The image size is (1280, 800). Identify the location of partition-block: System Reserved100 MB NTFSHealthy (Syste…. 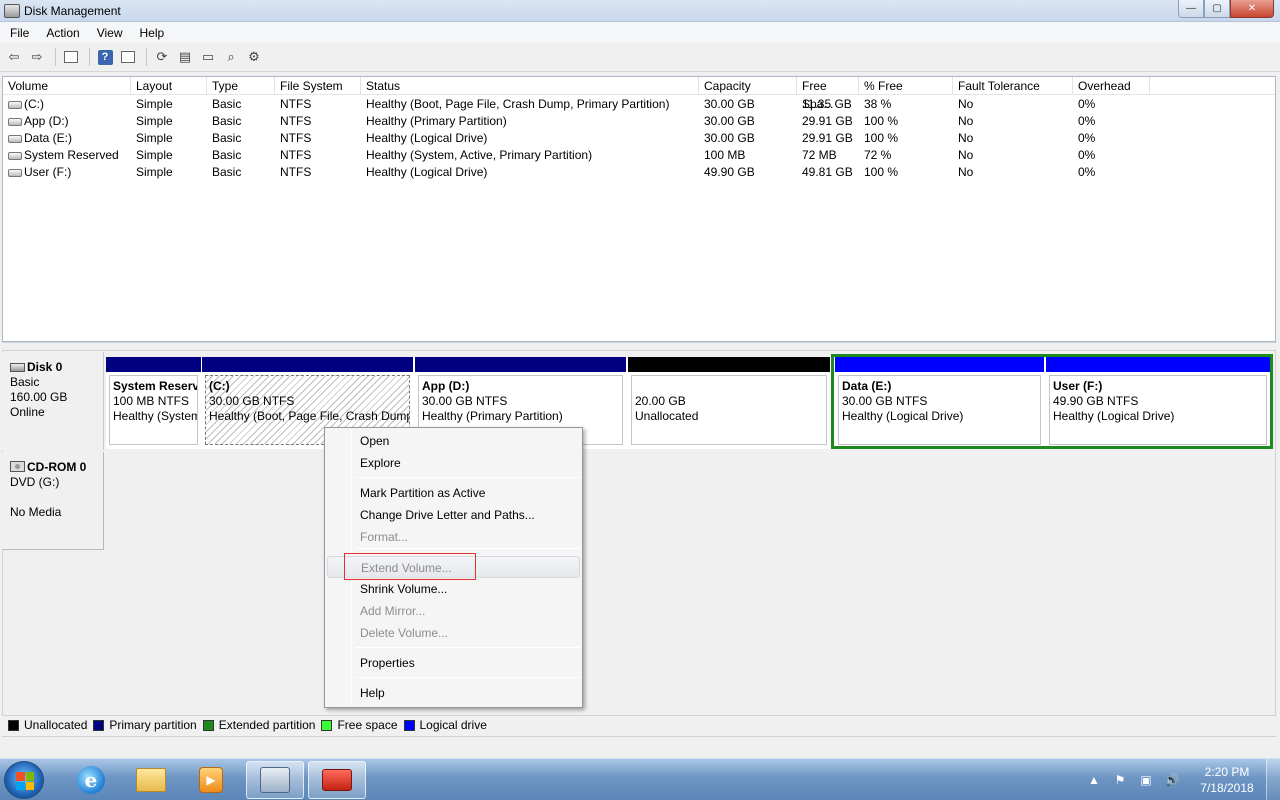
(153, 403).